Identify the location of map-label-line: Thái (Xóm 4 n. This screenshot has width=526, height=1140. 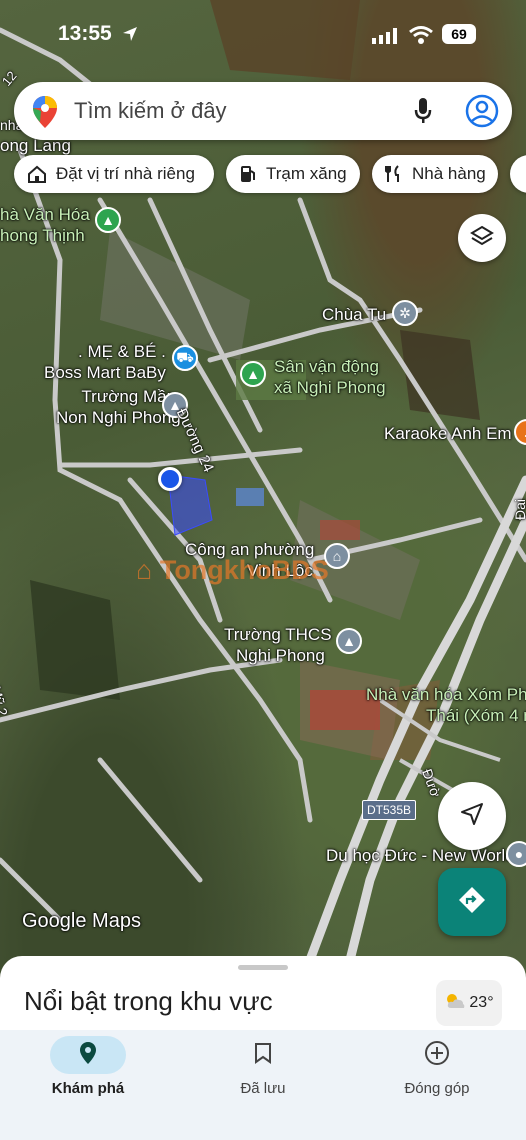
(476, 715).